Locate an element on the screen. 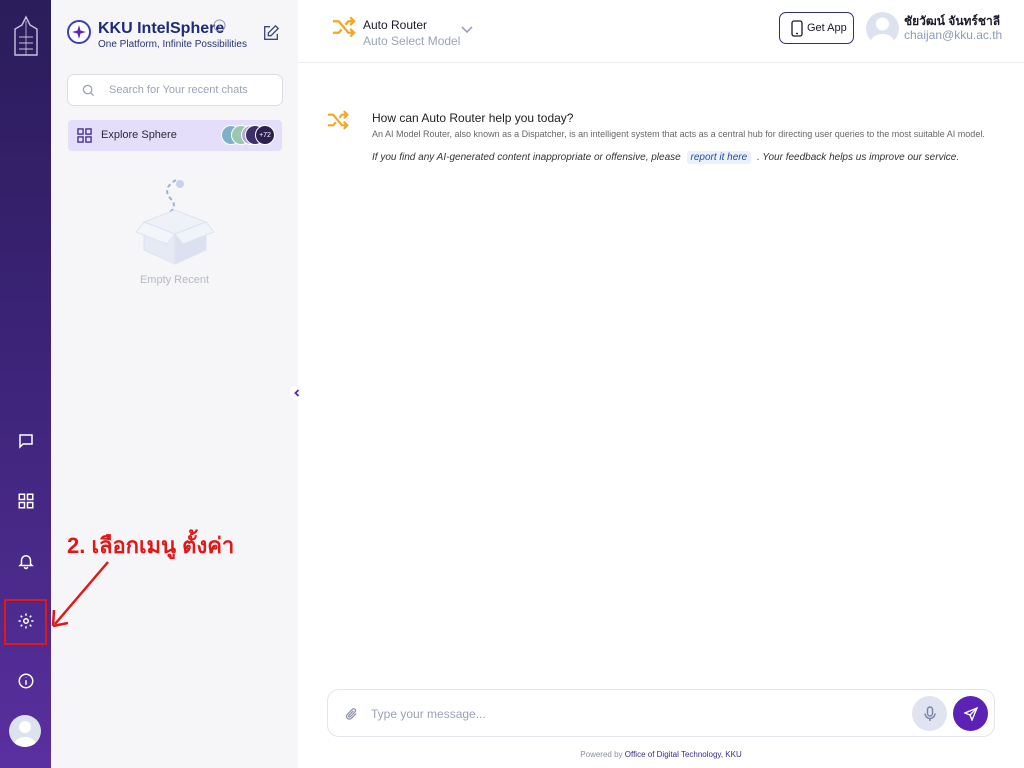  search-icon is located at coordinates (88, 90).